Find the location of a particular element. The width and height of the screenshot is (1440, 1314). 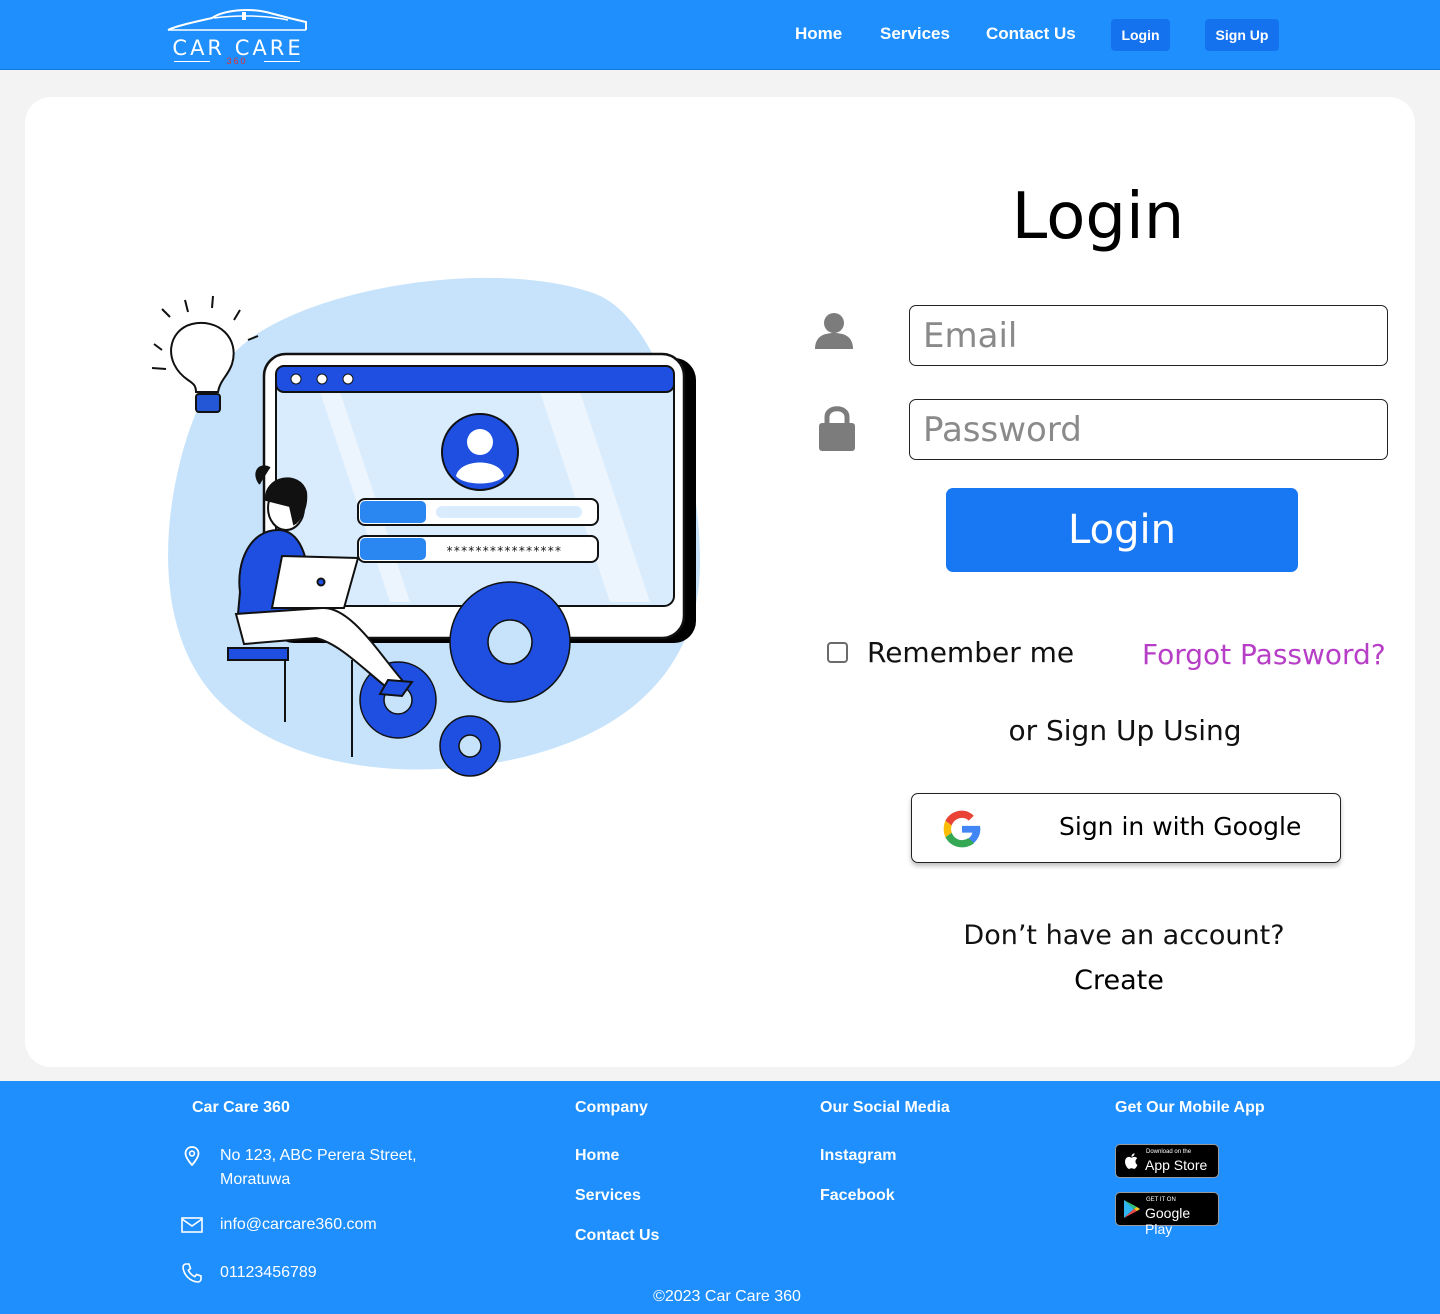

nav-home: Home is located at coordinates (818, 34).